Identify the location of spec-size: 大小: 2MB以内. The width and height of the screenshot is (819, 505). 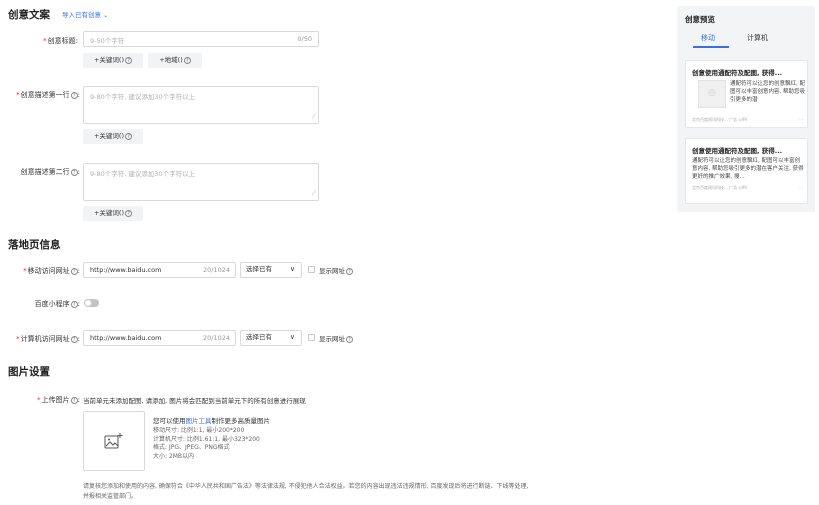
(174, 456).